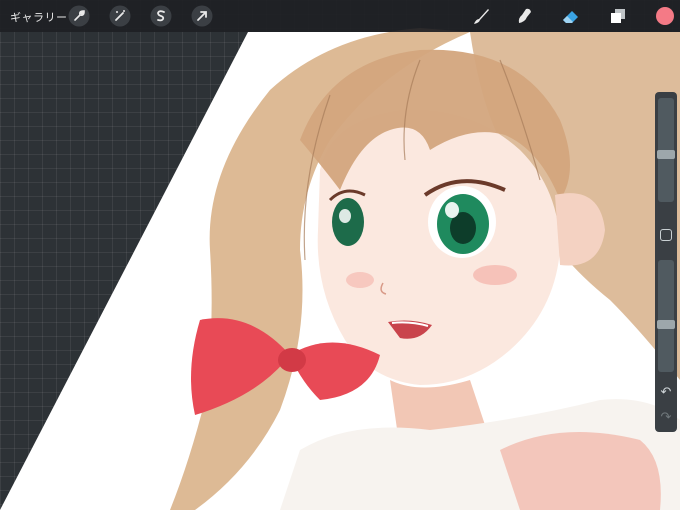 This screenshot has width=680, height=510. What do you see at coordinates (161, 16) in the screenshot?
I see `selection-icon` at bounding box center [161, 16].